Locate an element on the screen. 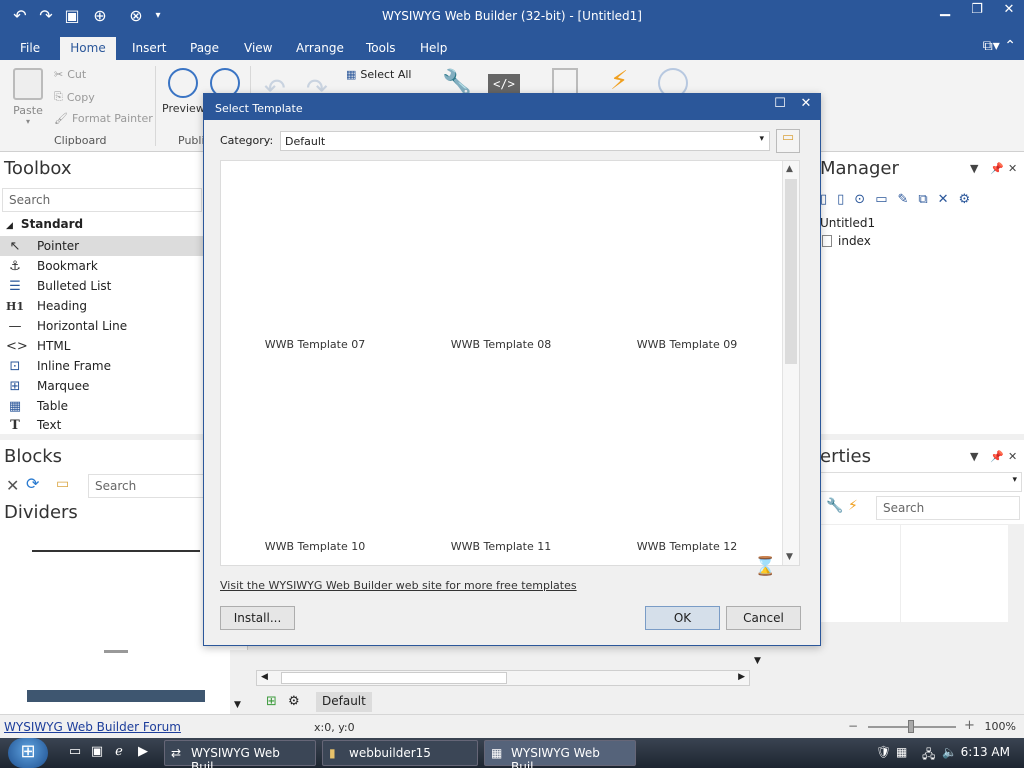  tab-insert: Insert is located at coordinates (149, 48).